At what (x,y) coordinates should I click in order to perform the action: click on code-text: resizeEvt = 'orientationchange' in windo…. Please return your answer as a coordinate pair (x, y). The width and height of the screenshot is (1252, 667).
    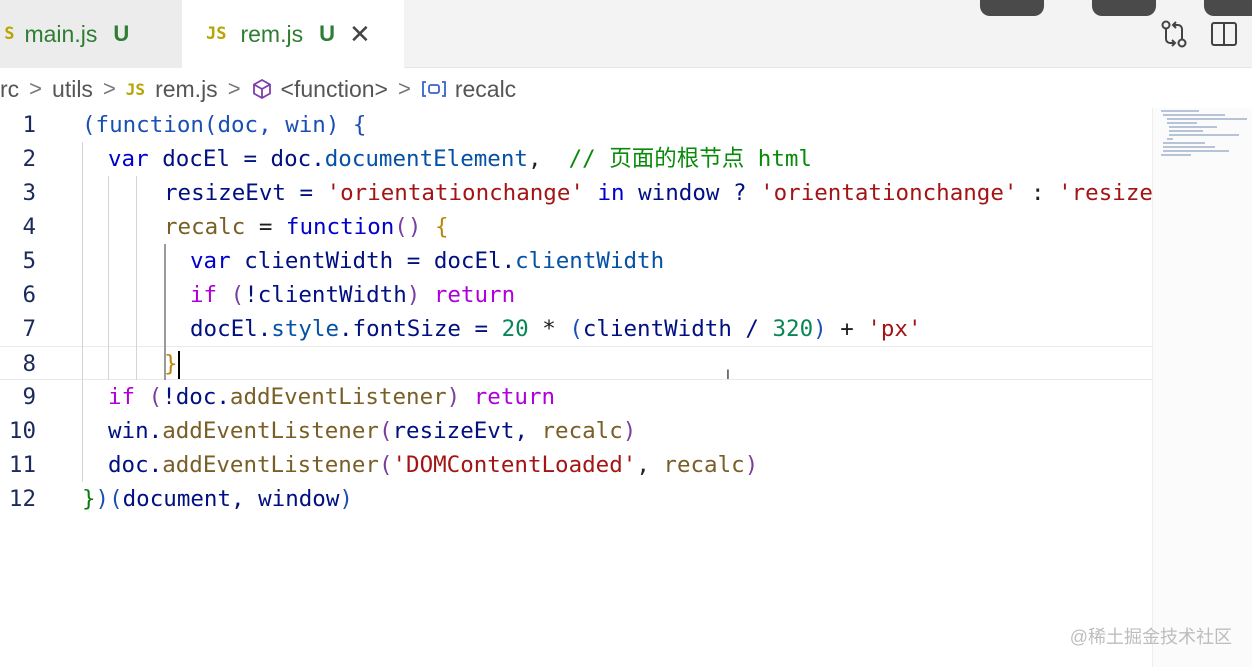
    Looking at the image, I should click on (658, 193).